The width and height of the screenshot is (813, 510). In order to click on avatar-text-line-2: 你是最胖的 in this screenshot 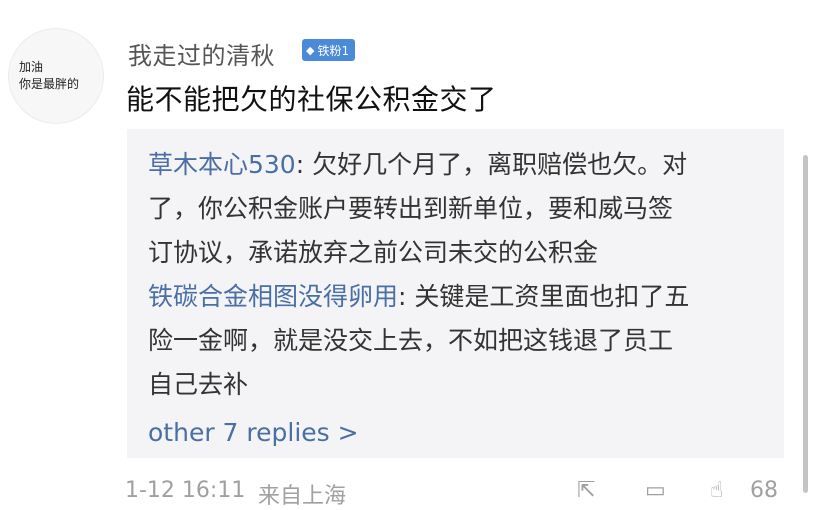, I will do `click(49, 84)`.